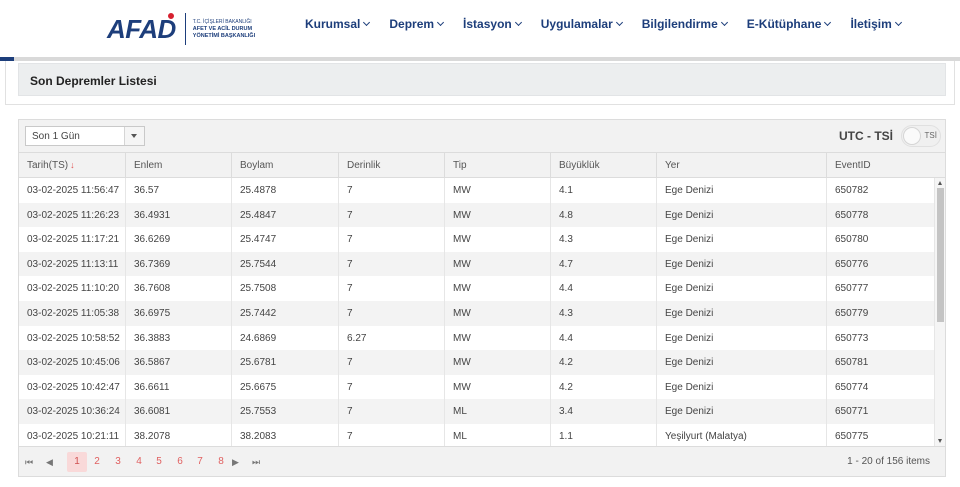 The width and height of the screenshot is (960, 487). I want to click on header-eventid: EventID, so click(880, 165).